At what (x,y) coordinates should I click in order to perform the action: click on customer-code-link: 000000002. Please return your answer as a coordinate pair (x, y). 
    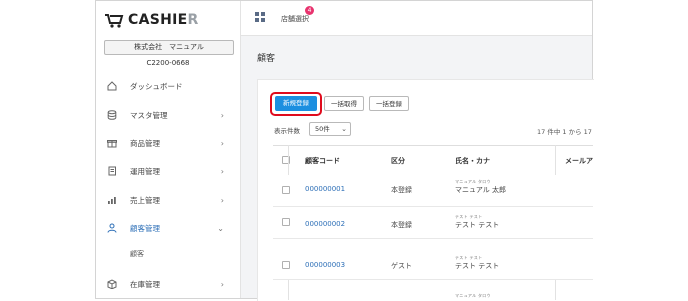
    Looking at the image, I should click on (325, 224).